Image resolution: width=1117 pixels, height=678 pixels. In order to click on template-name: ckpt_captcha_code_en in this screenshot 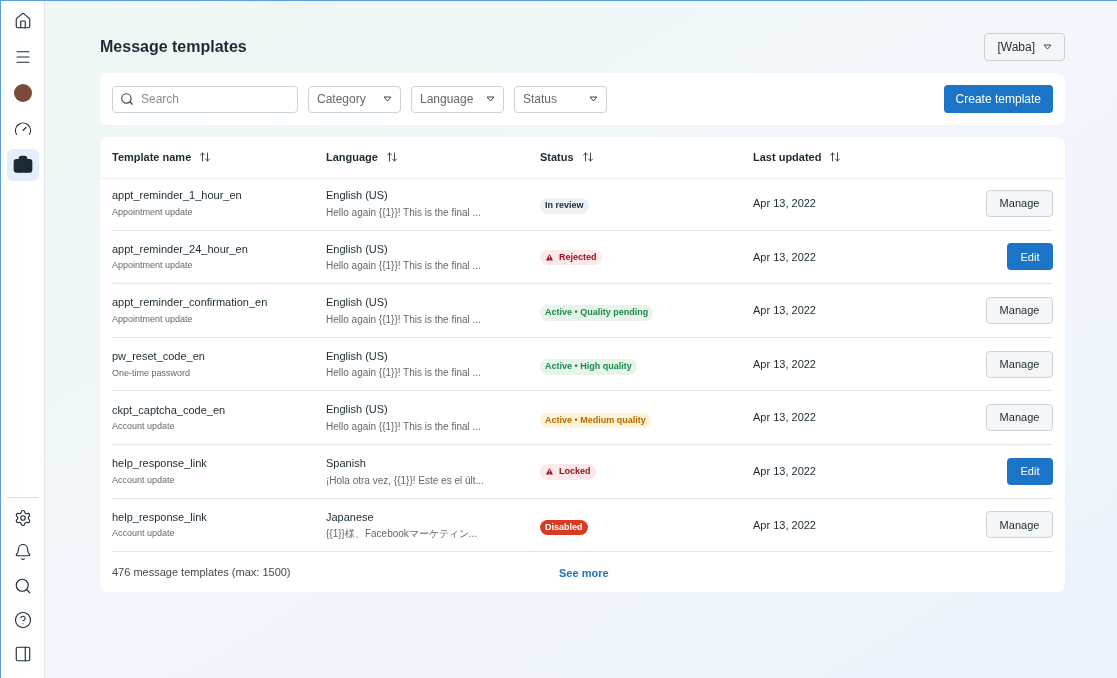, I will do `click(169, 410)`.